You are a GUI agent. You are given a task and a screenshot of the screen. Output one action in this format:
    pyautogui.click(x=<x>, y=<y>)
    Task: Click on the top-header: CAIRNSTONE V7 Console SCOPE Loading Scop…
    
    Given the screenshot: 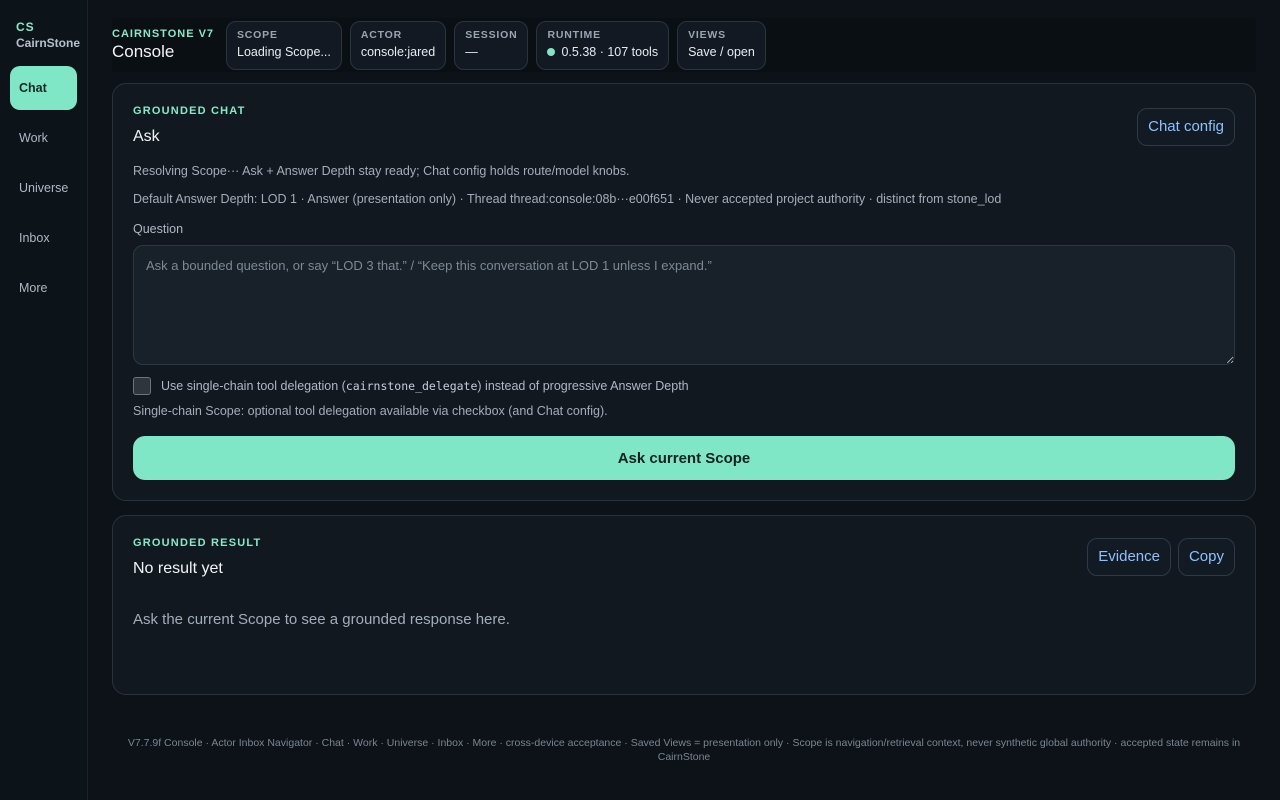 What is the action you would take?
    pyautogui.click(x=684, y=45)
    